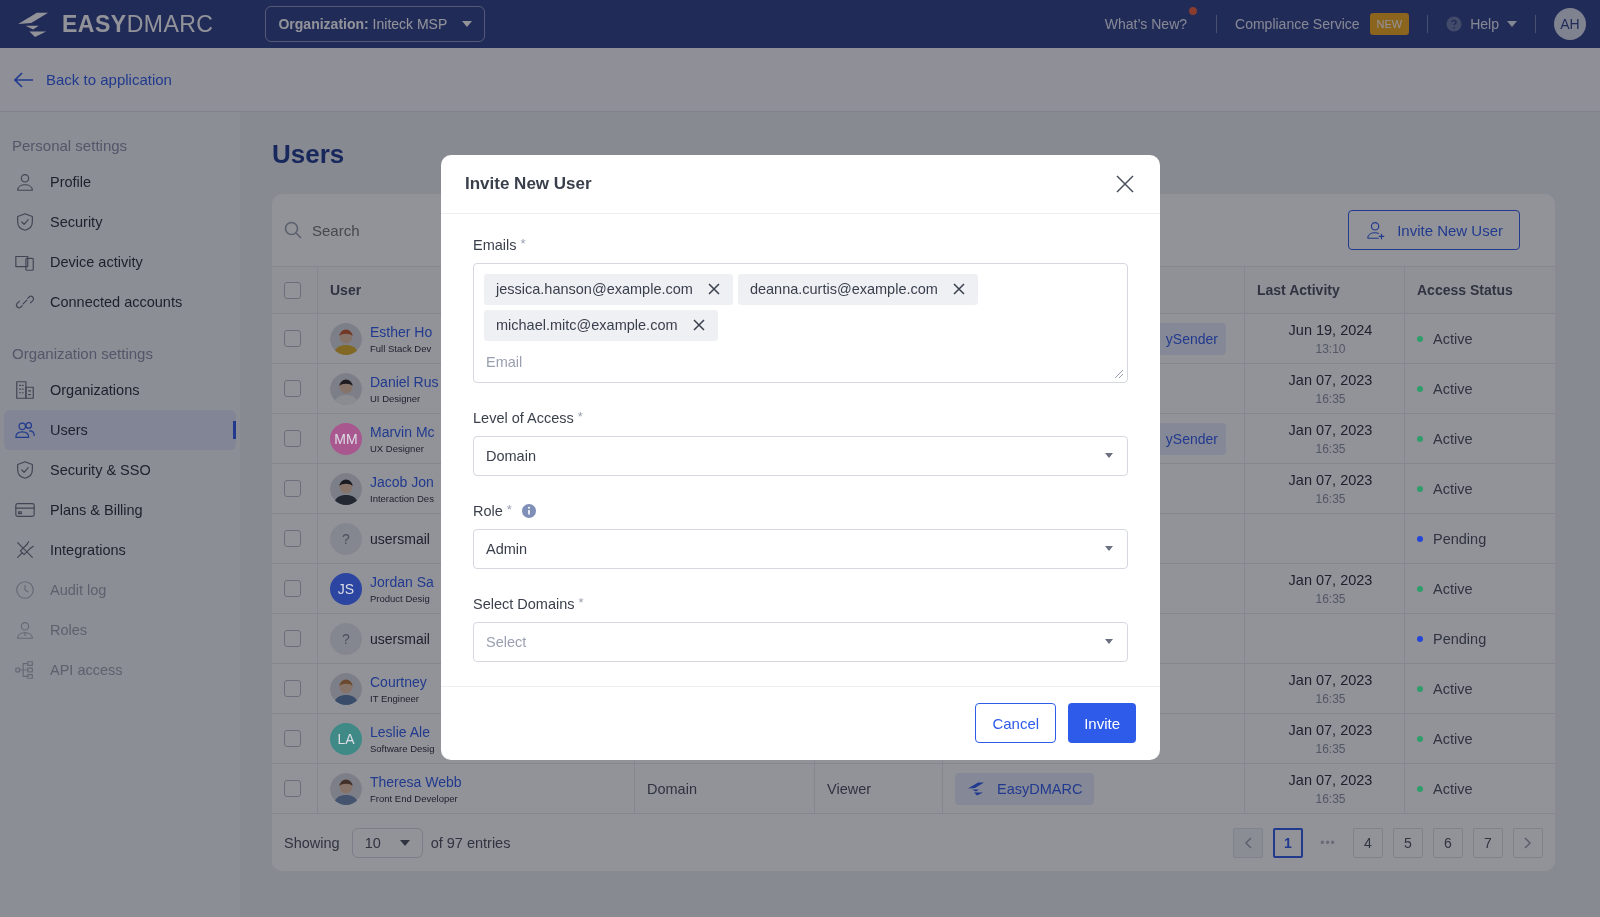  I want to click on whats-new-link: What’s New?, so click(1146, 24).